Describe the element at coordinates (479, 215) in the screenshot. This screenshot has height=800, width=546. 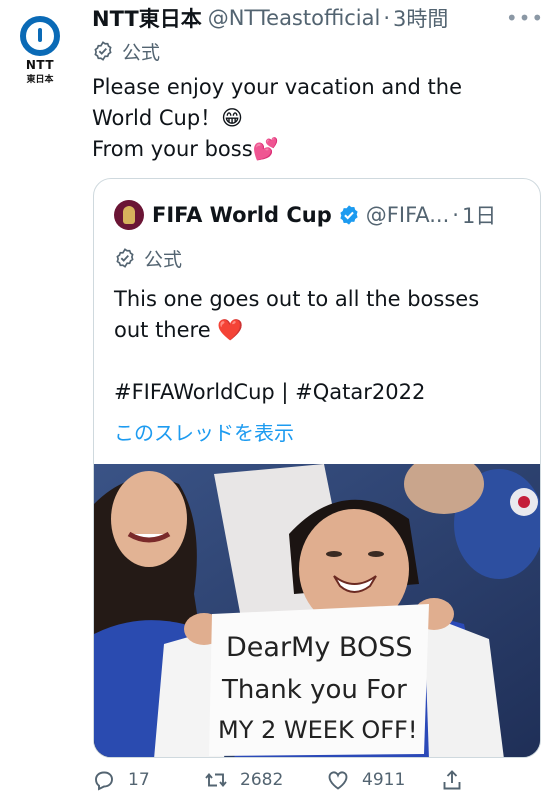
I see `quoted-timestamp: 1日` at that location.